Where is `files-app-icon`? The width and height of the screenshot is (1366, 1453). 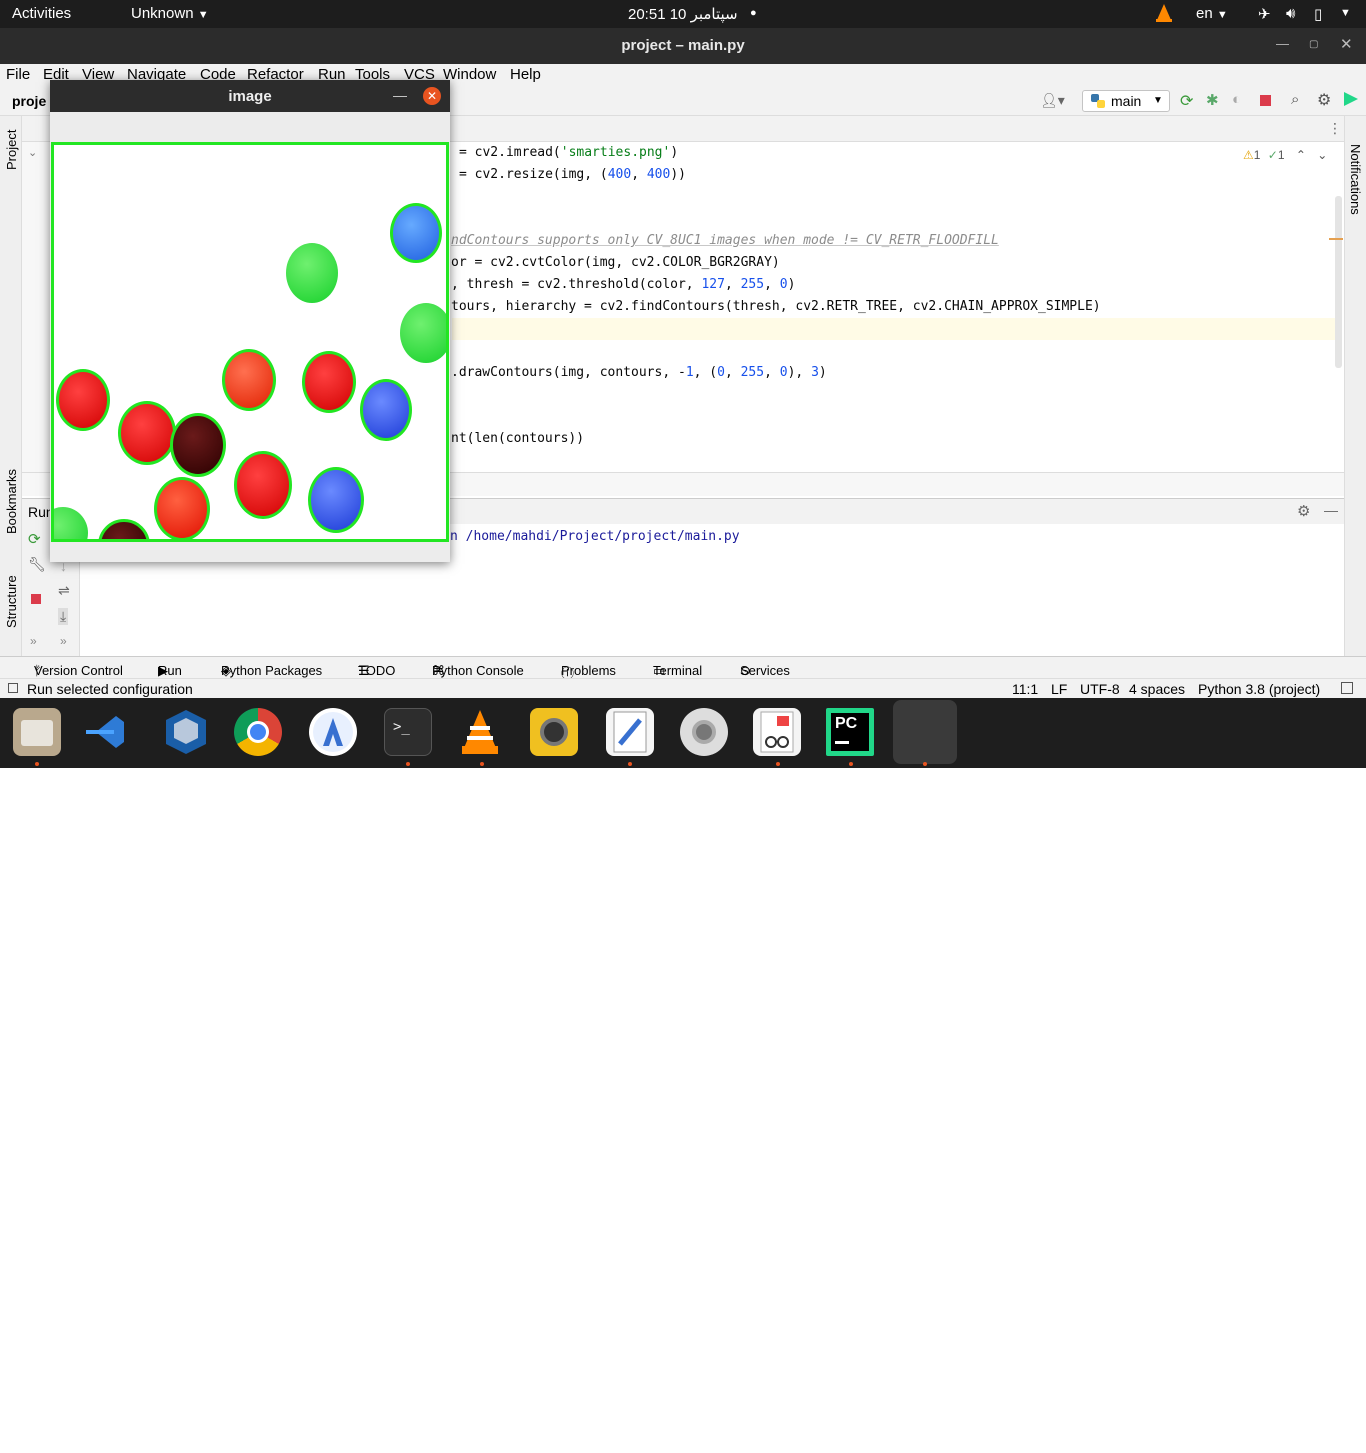
files-app-icon is located at coordinates (37, 732).